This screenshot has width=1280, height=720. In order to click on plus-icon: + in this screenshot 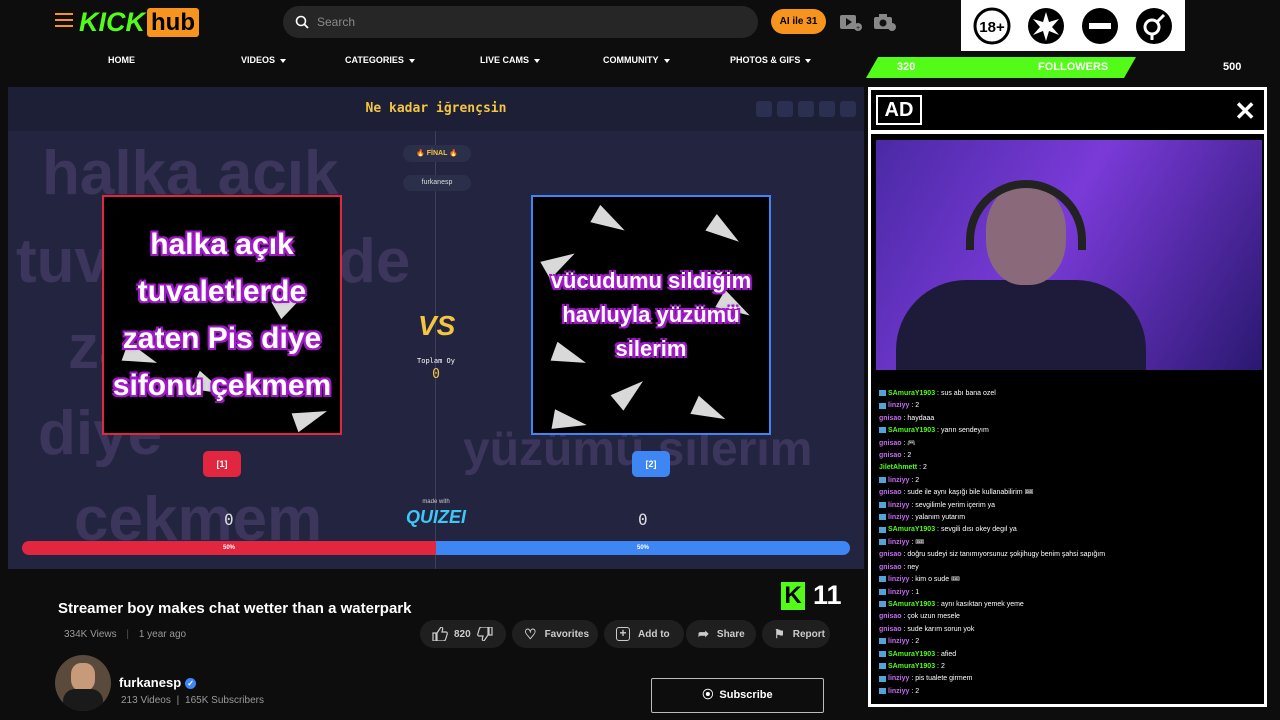, I will do `click(623, 634)`.